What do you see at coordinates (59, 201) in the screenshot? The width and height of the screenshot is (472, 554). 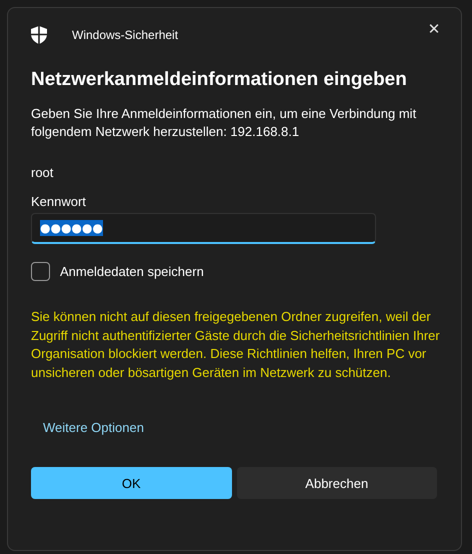 I see `password-label: Kennwort` at bounding box center [59, 201].